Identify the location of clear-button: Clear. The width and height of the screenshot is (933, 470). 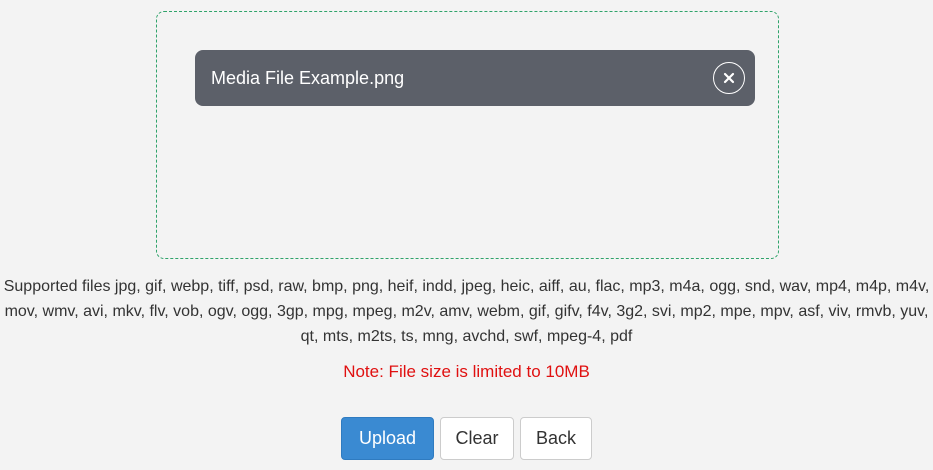
(477, 438).